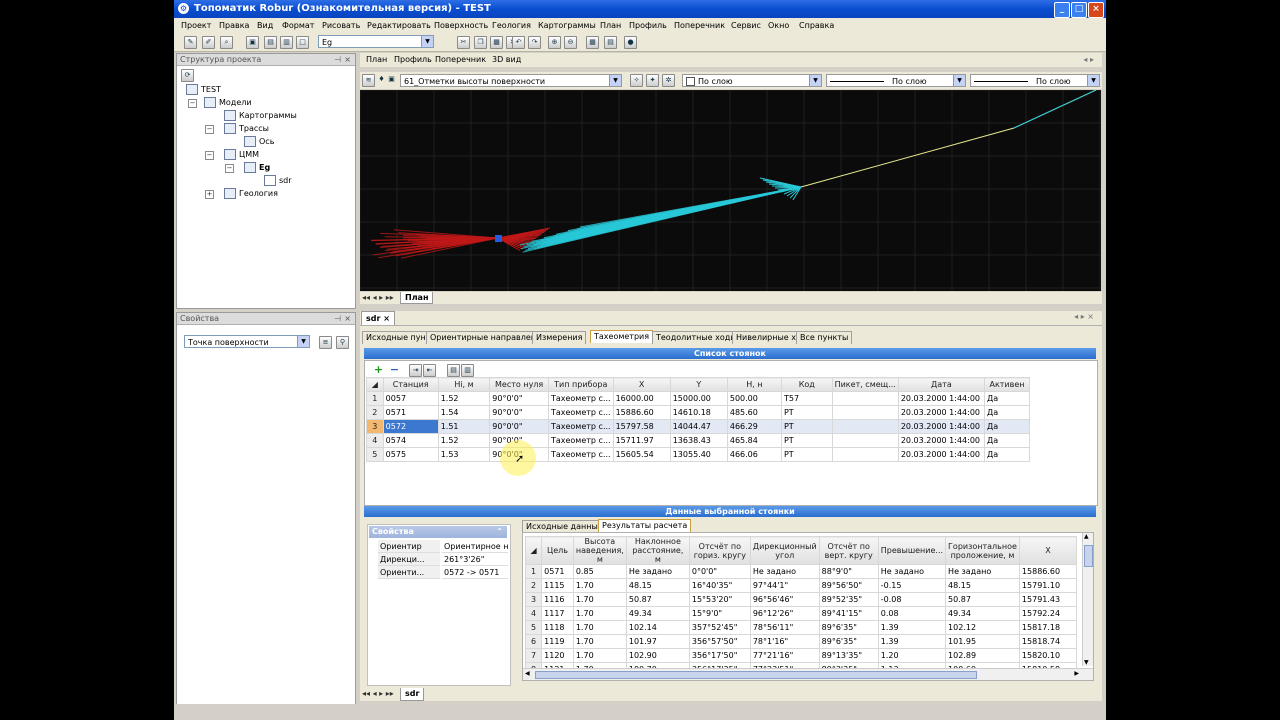 This screenshot has height=720, width=1280. What do you see at coordinates (784, 585) in the screenshot?
I see `table-cell: 97°44'1"` at bounding box center [784, 585].